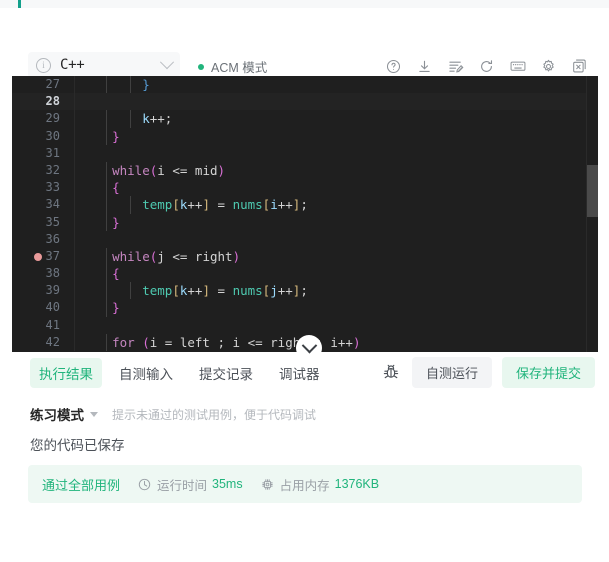  What do you see at coordinates (225, 205) in the screenshot?
I see `code-text: temp[k++] = nums[i++];` at bounding box center [225, 205].